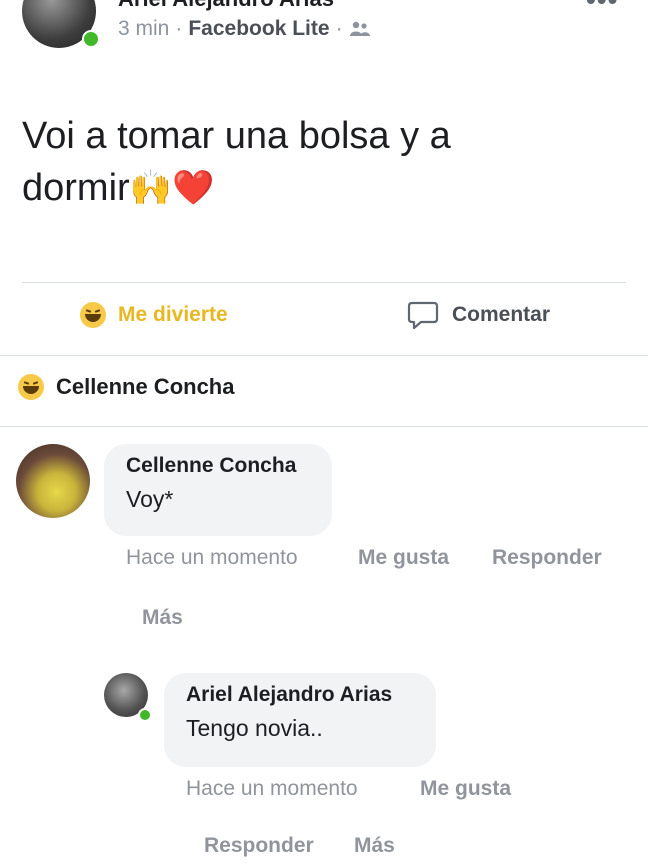 This screenshot has width=648, height=865. I want to click on haha-icon, so click(93, 315).